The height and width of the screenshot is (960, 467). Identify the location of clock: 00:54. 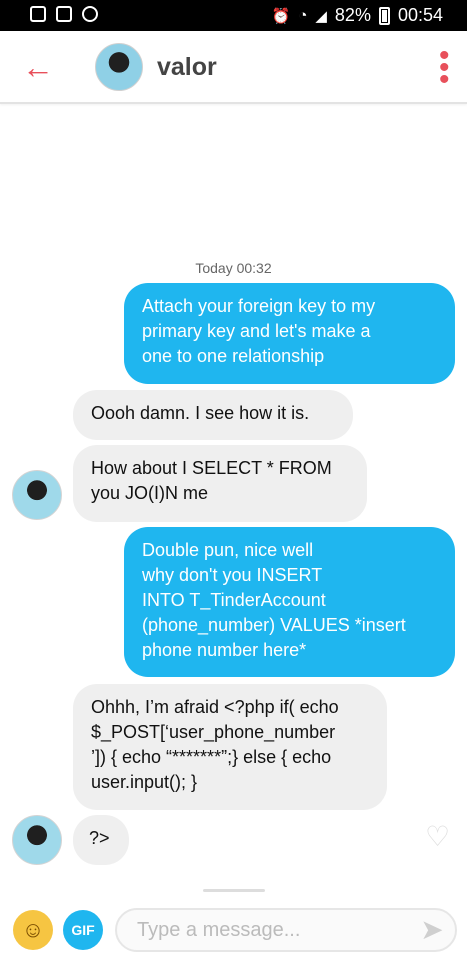
(420, 15).